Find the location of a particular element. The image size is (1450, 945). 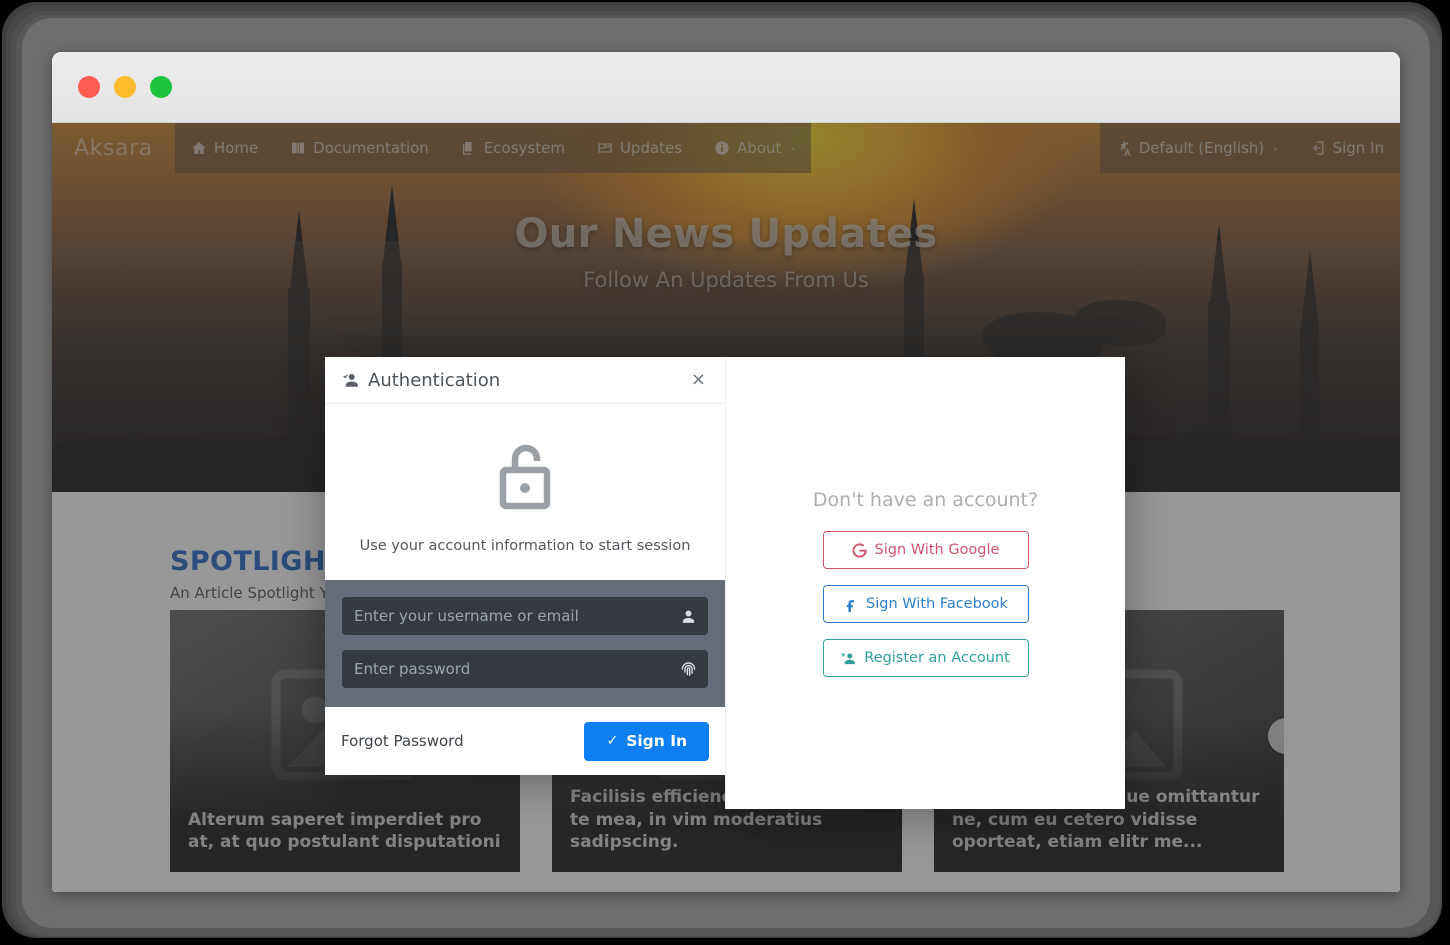

password-field-wrapper is located at coordinates (525, 669).